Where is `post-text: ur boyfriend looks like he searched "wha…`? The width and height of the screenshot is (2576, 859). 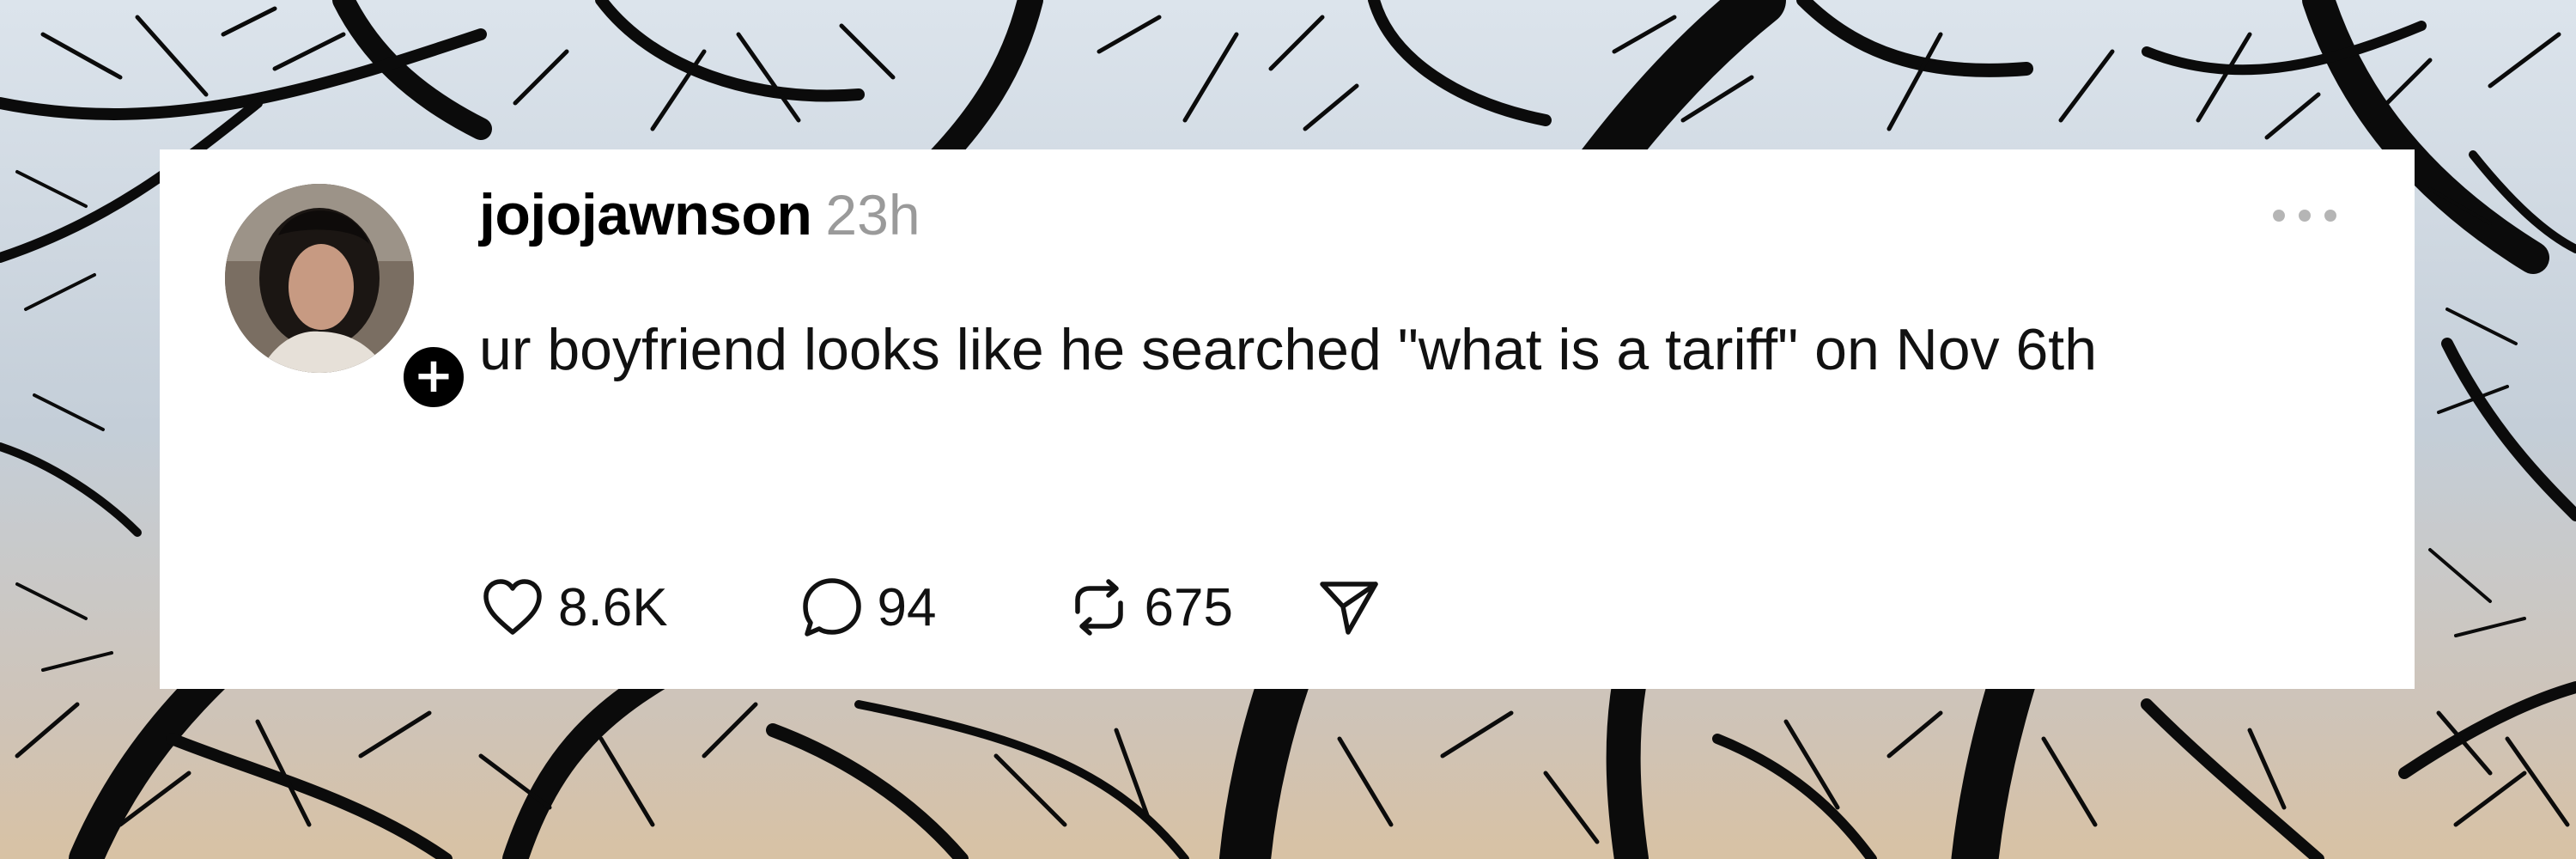
post-text: ur boyfriend looks like he searched "wha… is located at coordinates (1288, 350).